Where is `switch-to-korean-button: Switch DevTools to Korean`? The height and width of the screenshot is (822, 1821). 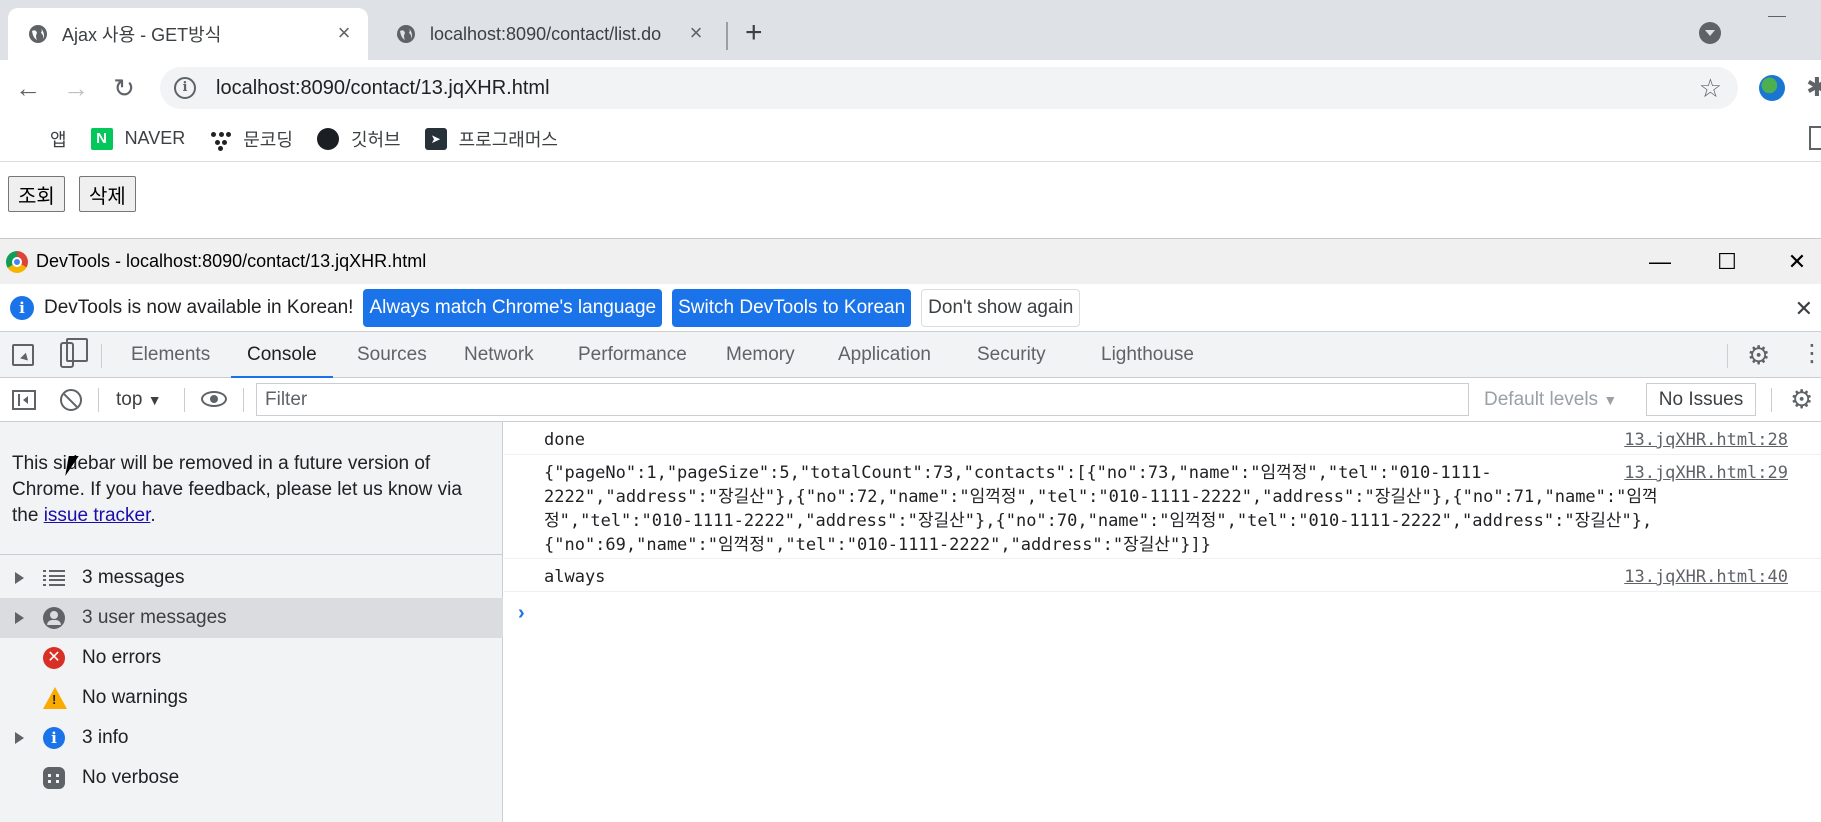 switch-to-korean-button: Switch DevTools to Korean is located at coordinates (792, 307).